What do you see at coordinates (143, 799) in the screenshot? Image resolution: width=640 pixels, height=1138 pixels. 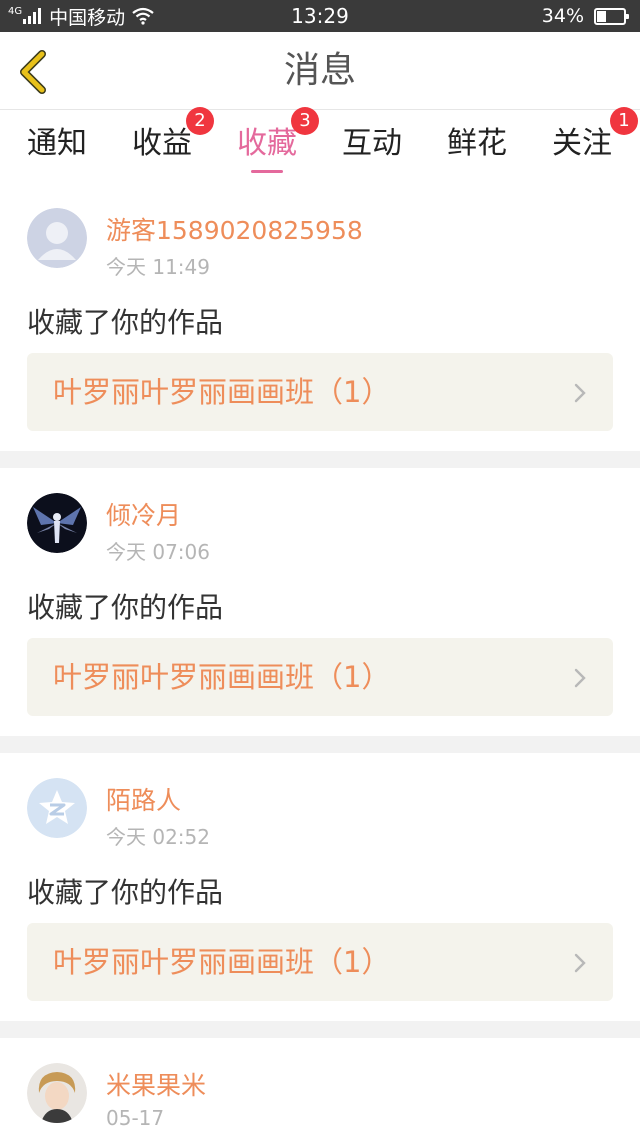 I see `user-name: 陌路人` at bounding box center [143, 799].